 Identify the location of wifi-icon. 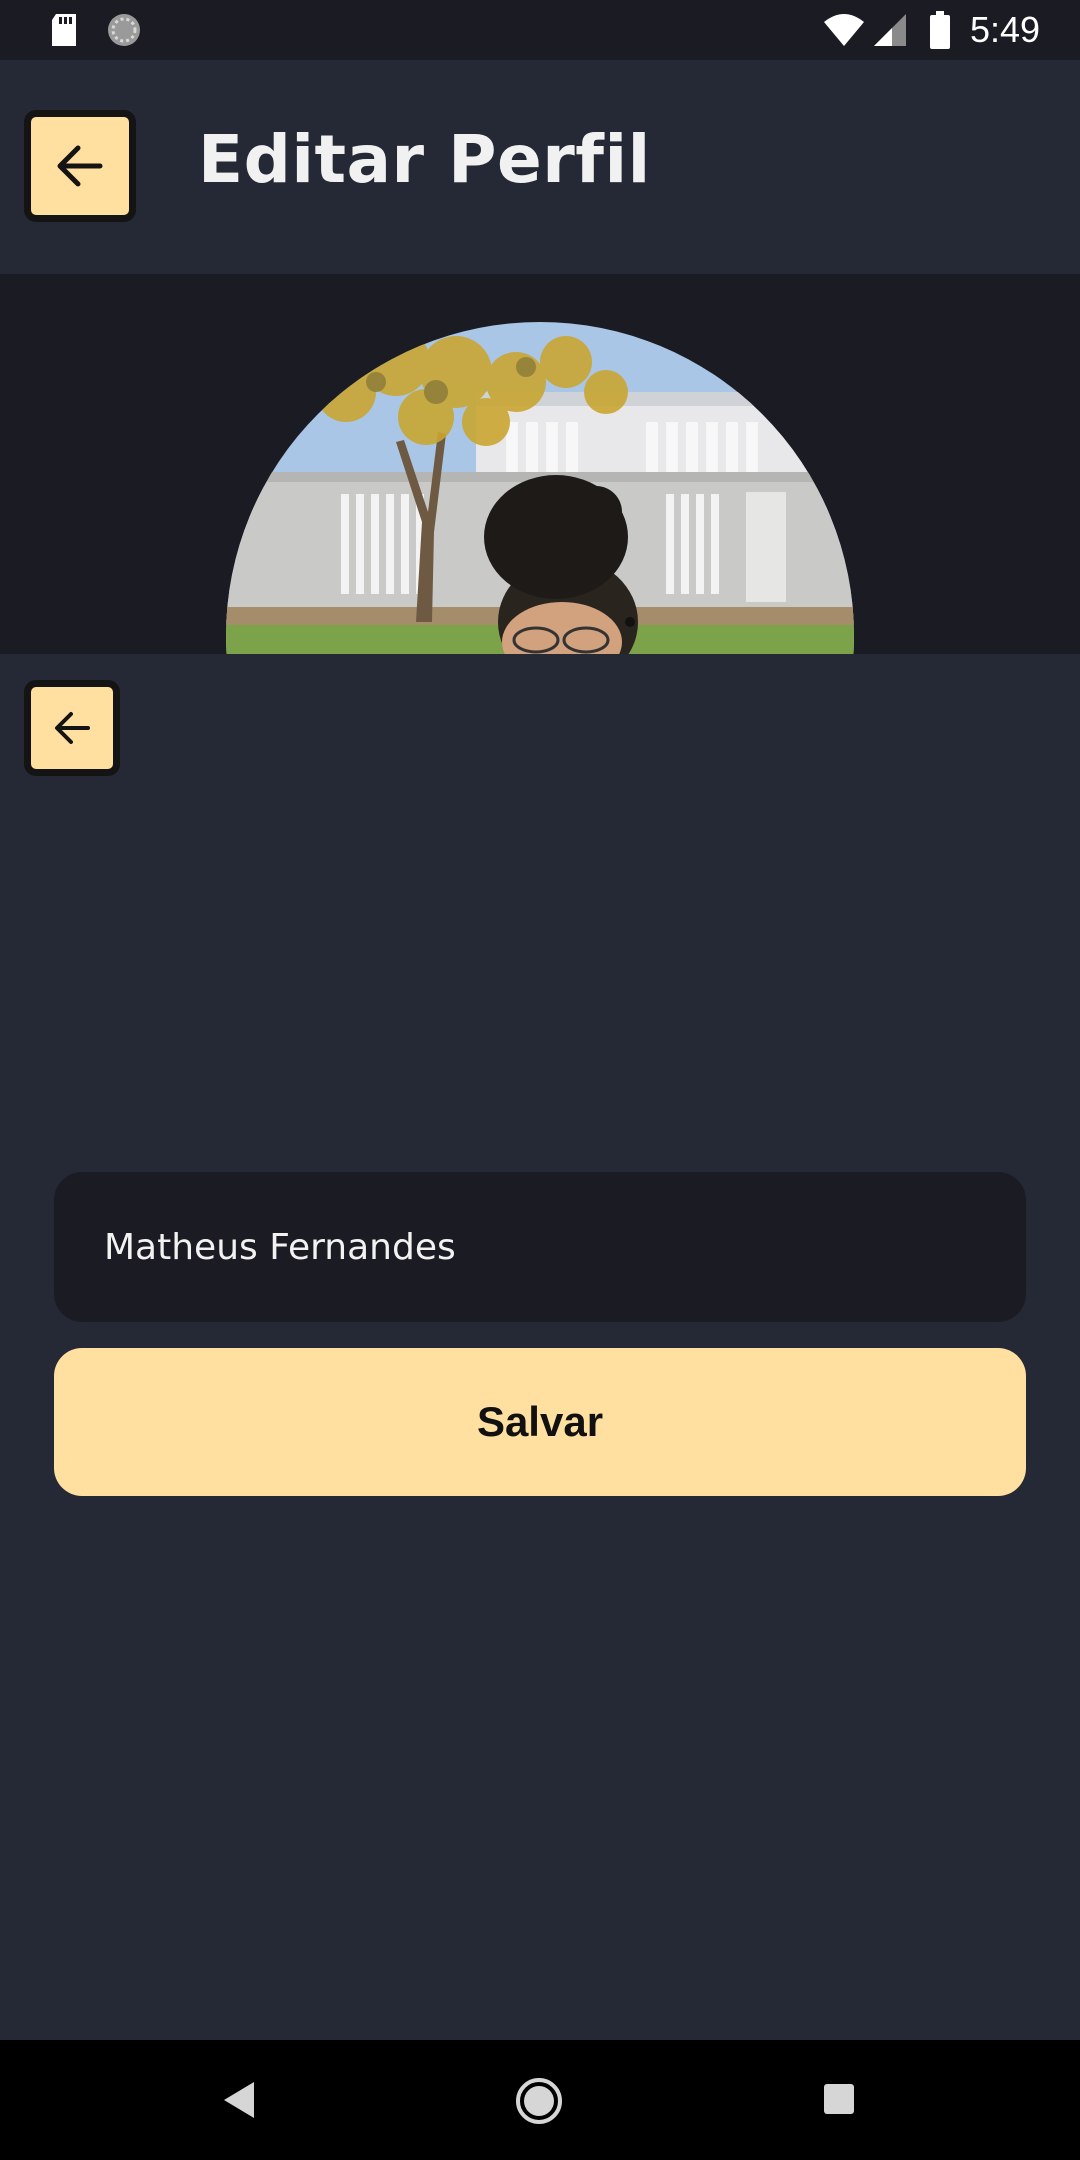
(844, 30).